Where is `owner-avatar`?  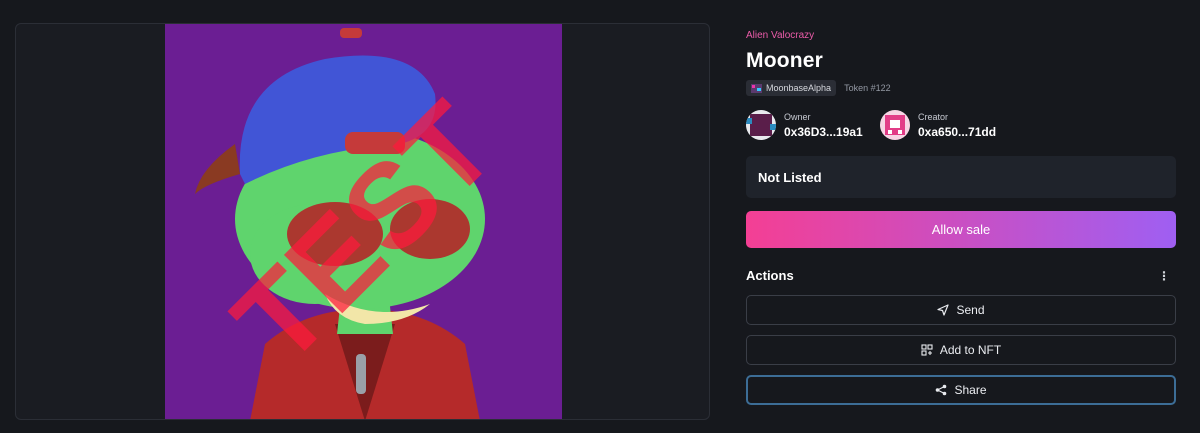 owner-avatar is located at coordinates (761, 125).